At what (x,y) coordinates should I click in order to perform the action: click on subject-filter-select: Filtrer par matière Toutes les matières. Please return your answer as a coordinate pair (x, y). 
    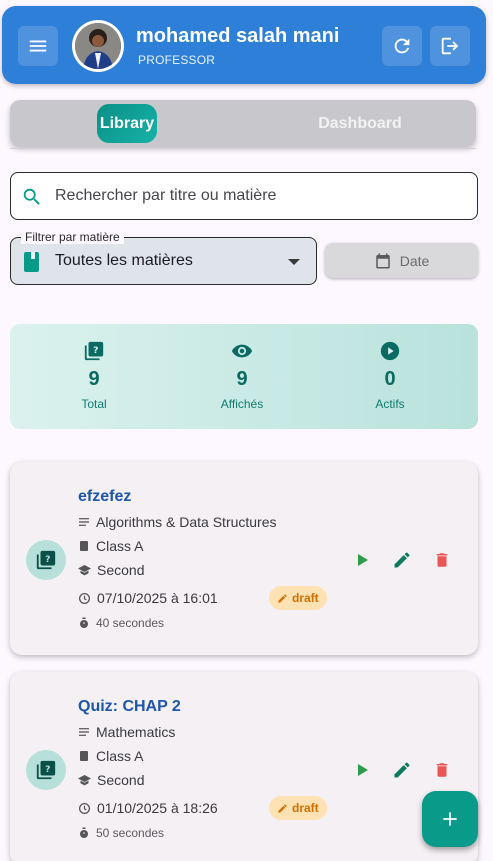
    Looking at the image, I should click on (163, 257).